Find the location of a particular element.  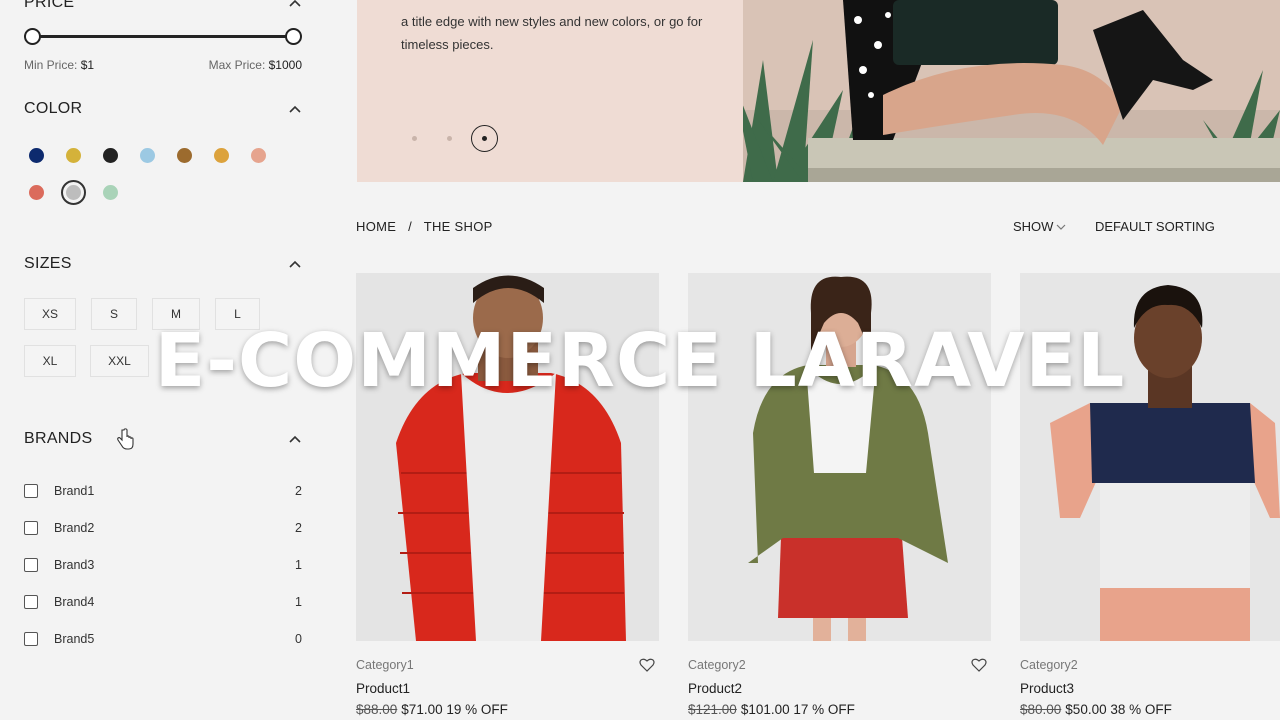

hand-cursor-icon is located at coordinates (125, 439).